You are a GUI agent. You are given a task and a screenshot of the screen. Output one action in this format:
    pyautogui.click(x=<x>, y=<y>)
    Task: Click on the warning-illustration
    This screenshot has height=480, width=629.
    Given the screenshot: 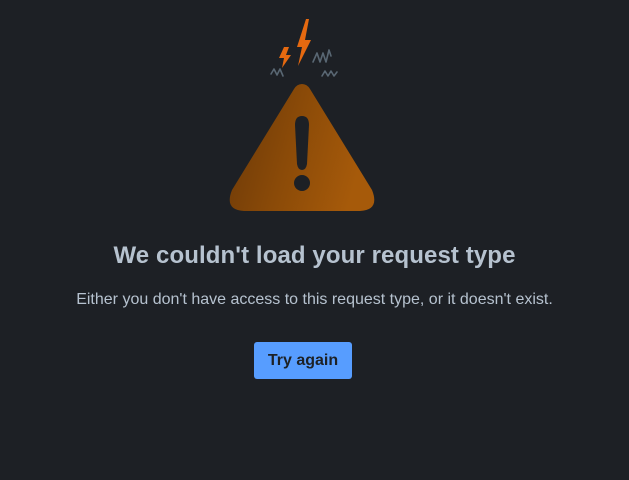 What is the action you would take?
    pyautogui.click(x=302, y=115)
    